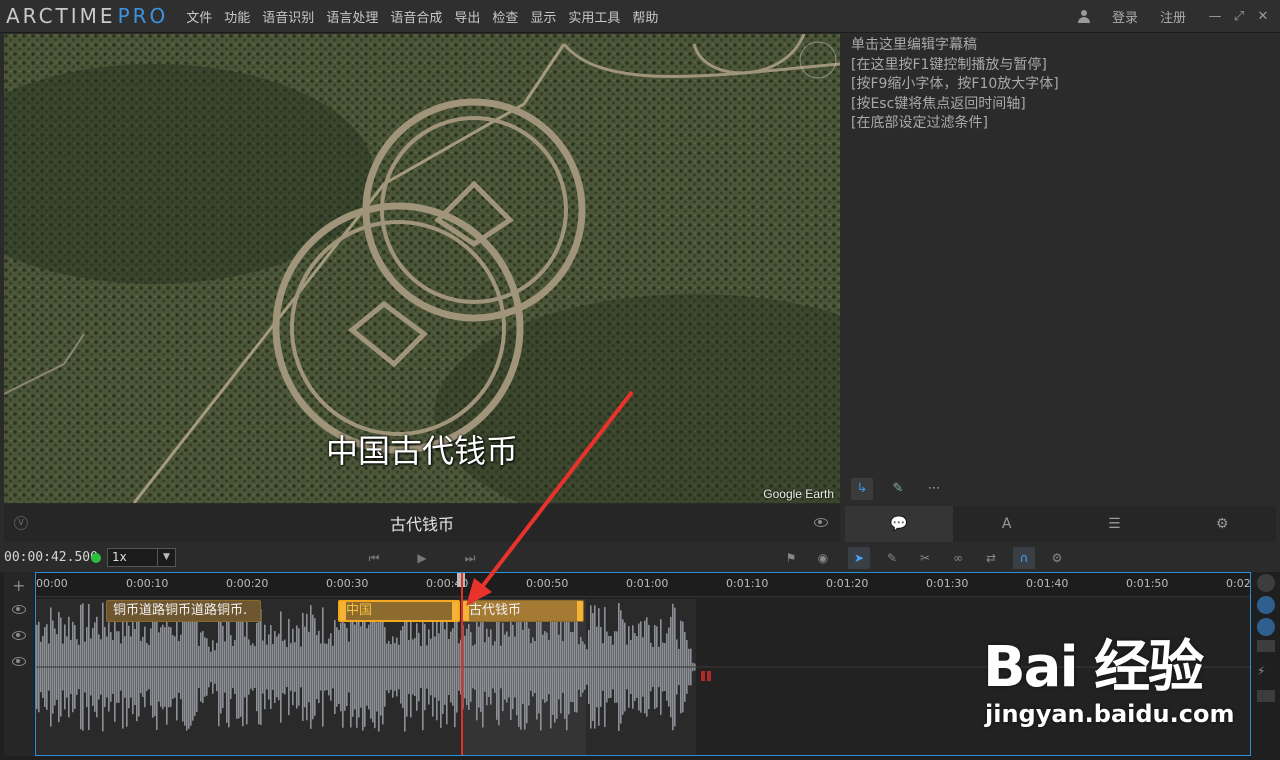 The height and width of the screenshot is (760, 1280). I want to click on pointer-tool-icon: ➤, so click(859, 558).